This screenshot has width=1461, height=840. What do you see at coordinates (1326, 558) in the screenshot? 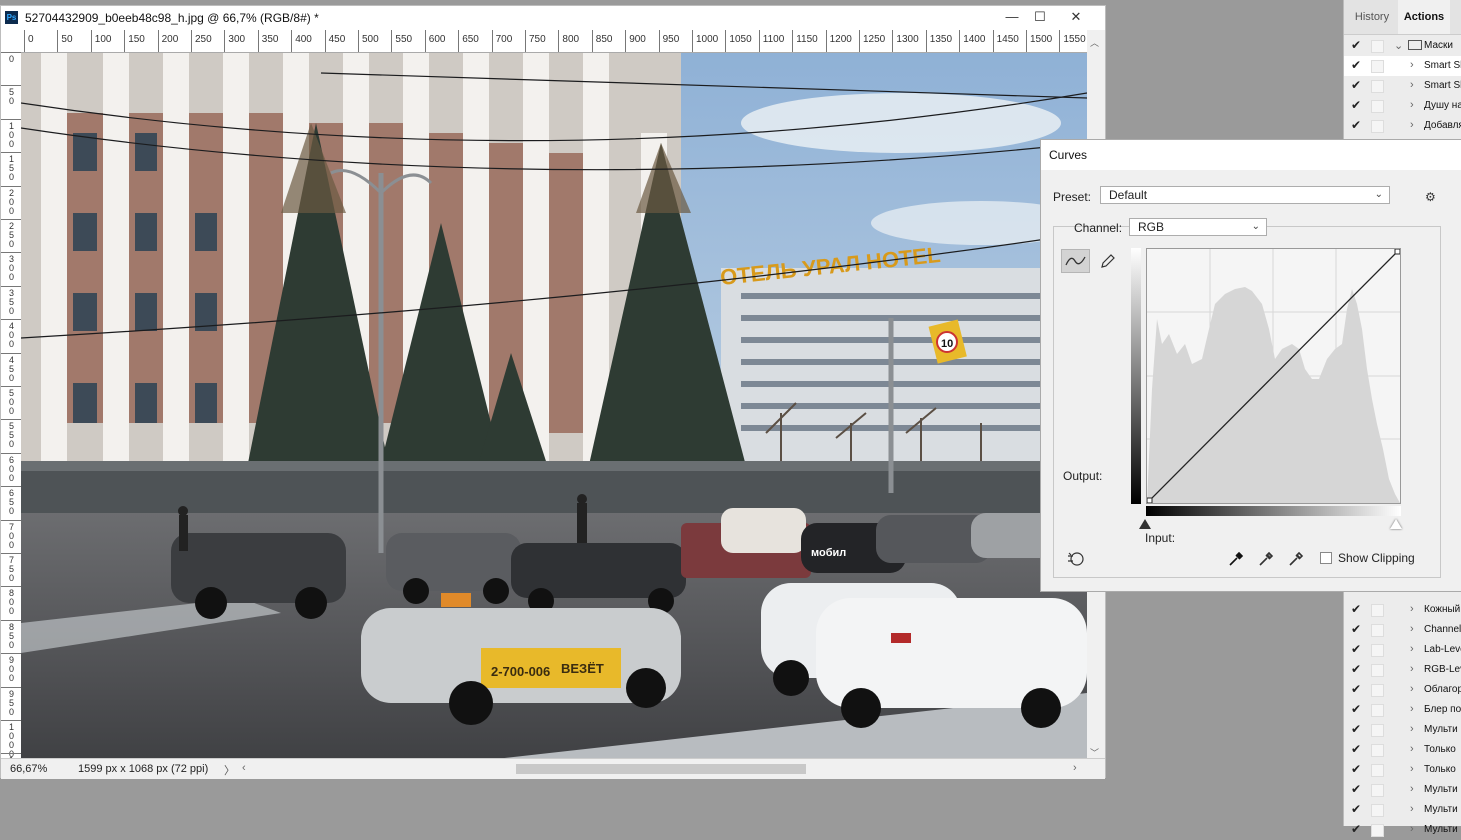
I see `show-clipping-checkbox` at bounding box center [1326, 558].